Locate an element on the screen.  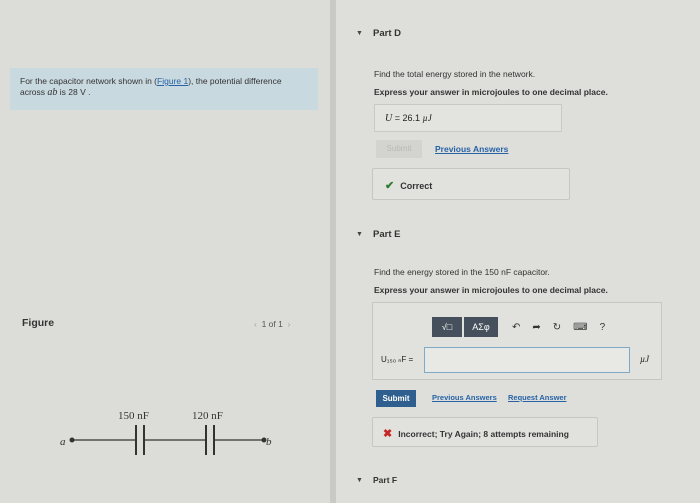
figure-pager: ‹ 1 of 1 › is located at coordinates (272, 324).